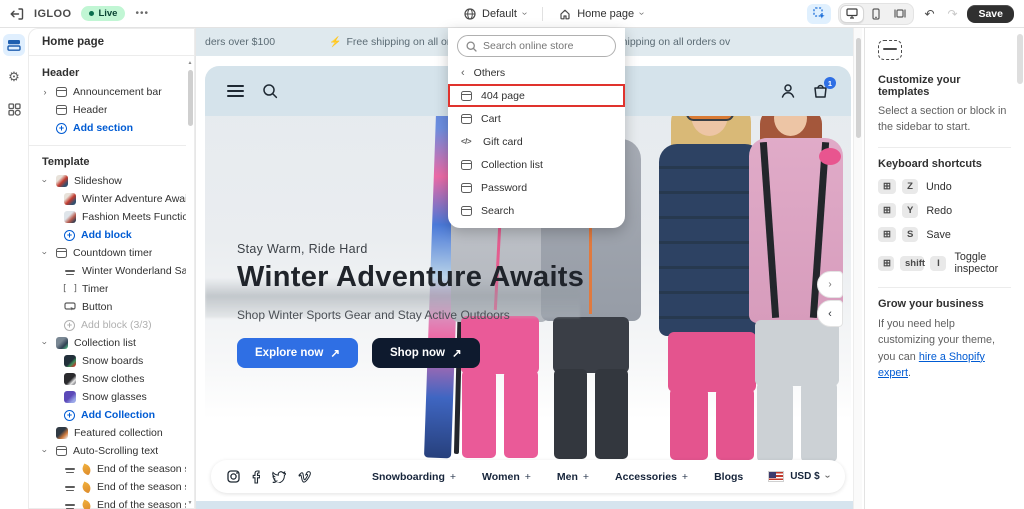 Image resolution: width=1024 pixels, height=509 pixels. Describe the element at coordinates (298, 353) in the screenshot. I see `explore-now-button: Explore now ↗` at that location.